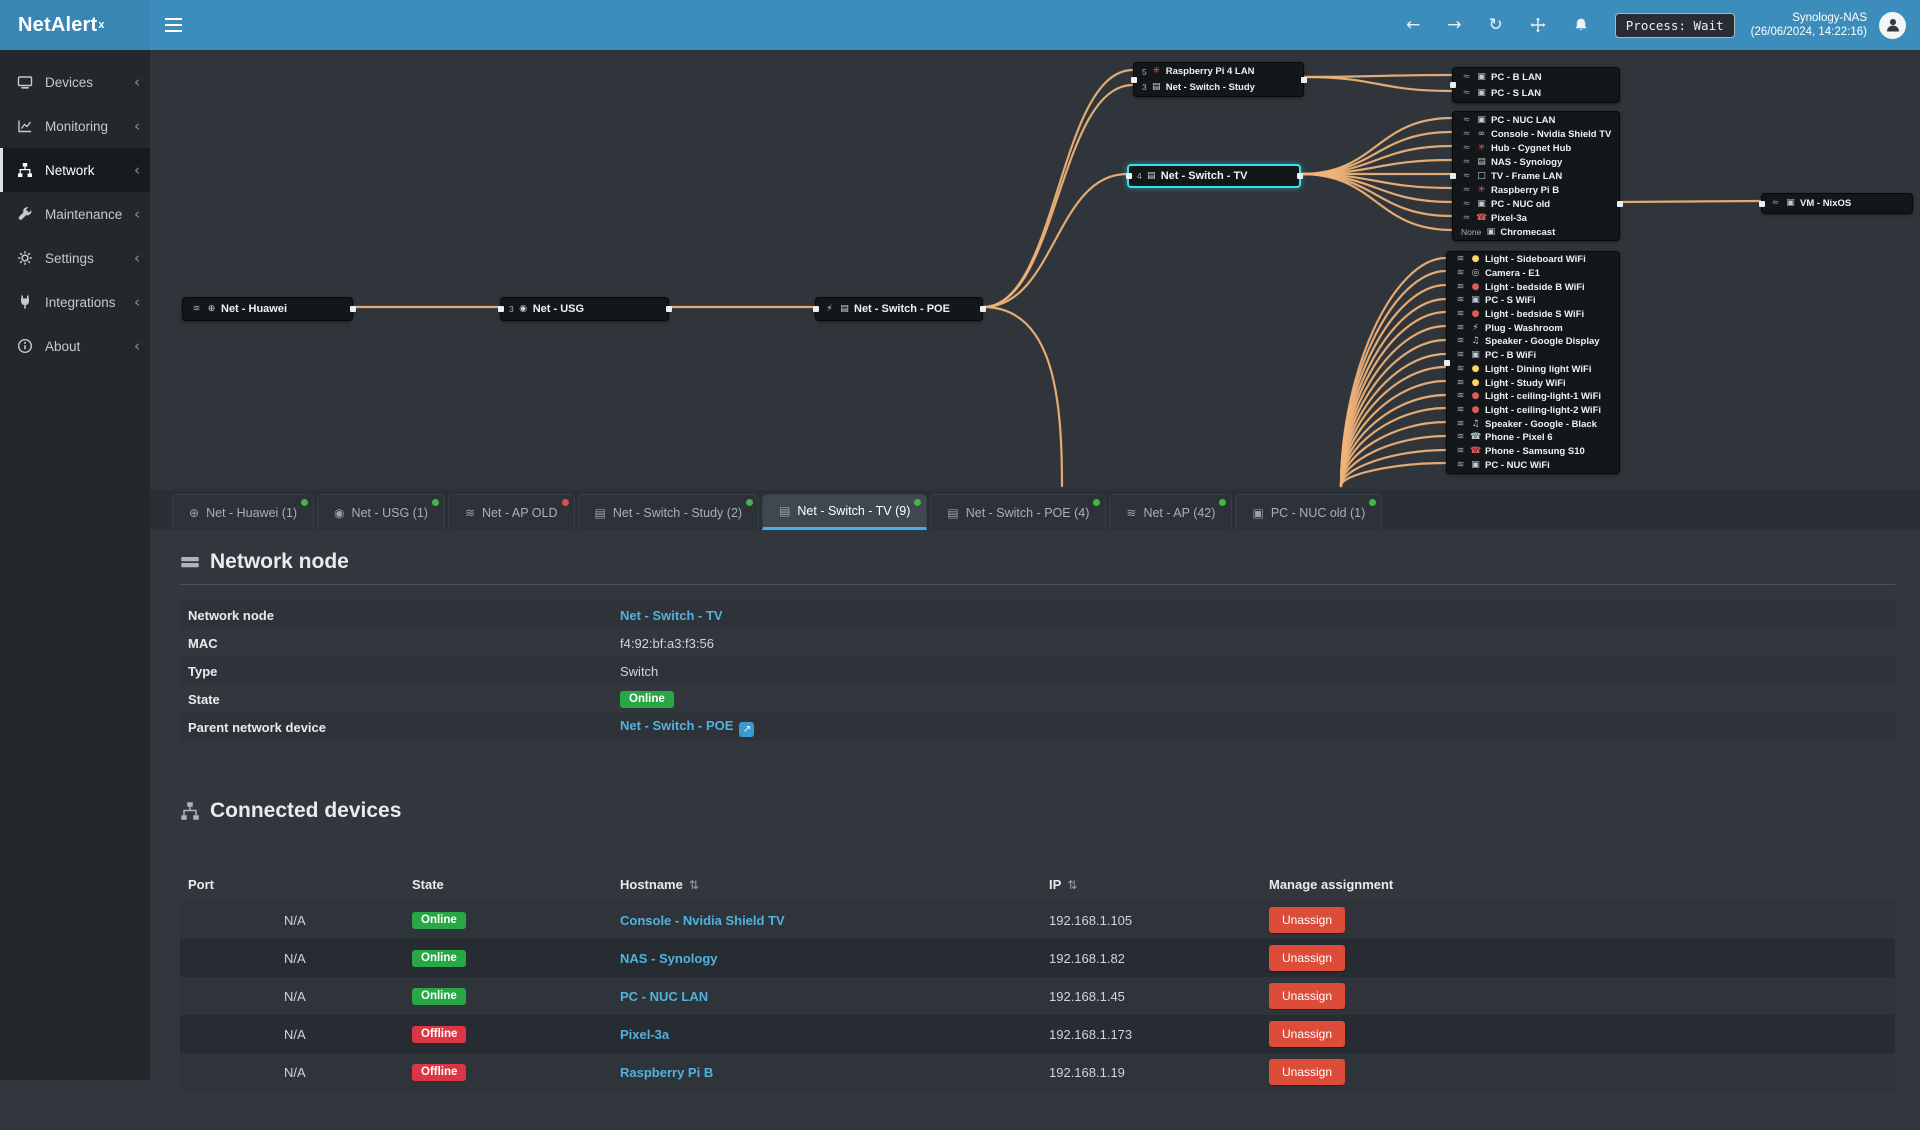  I want to click on diagram-node-pc-lan-group: ≈▣PC - B LAN≈▣PC - S LAN, so click(1536, 85).